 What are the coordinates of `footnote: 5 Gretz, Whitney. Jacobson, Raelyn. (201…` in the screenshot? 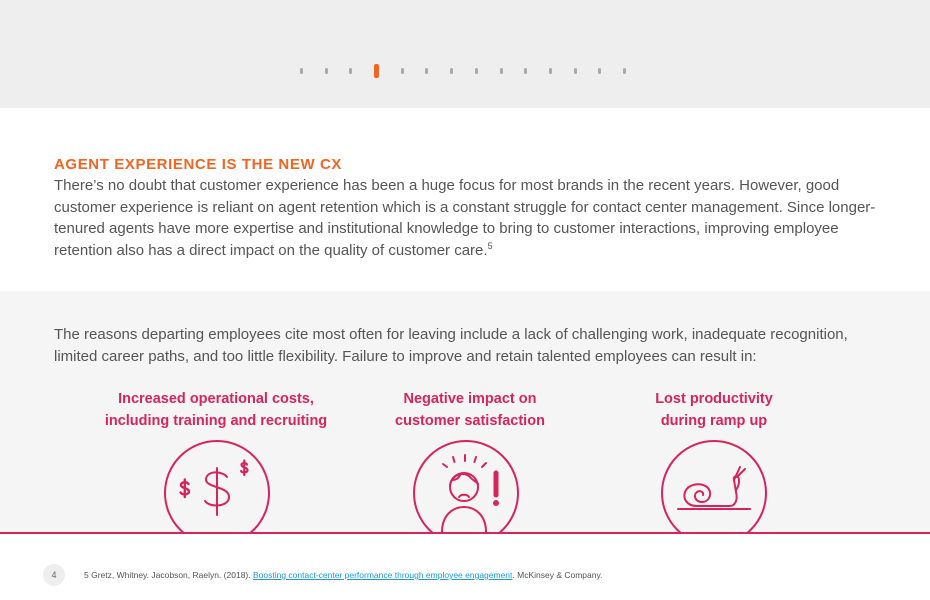 It's located at (343, 575).